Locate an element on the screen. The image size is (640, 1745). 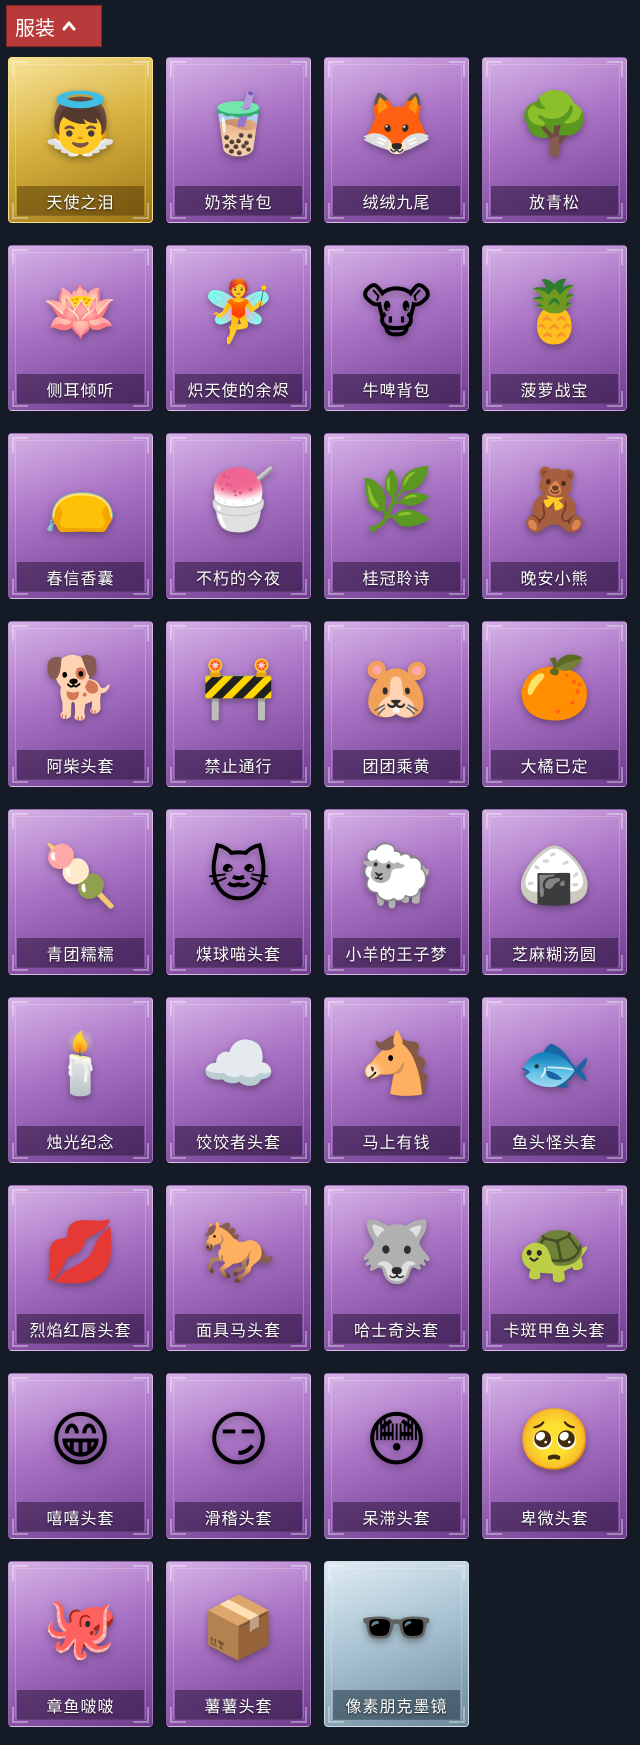
item-card: 🚧 禁止通行 is located at coordinates (238, 704).